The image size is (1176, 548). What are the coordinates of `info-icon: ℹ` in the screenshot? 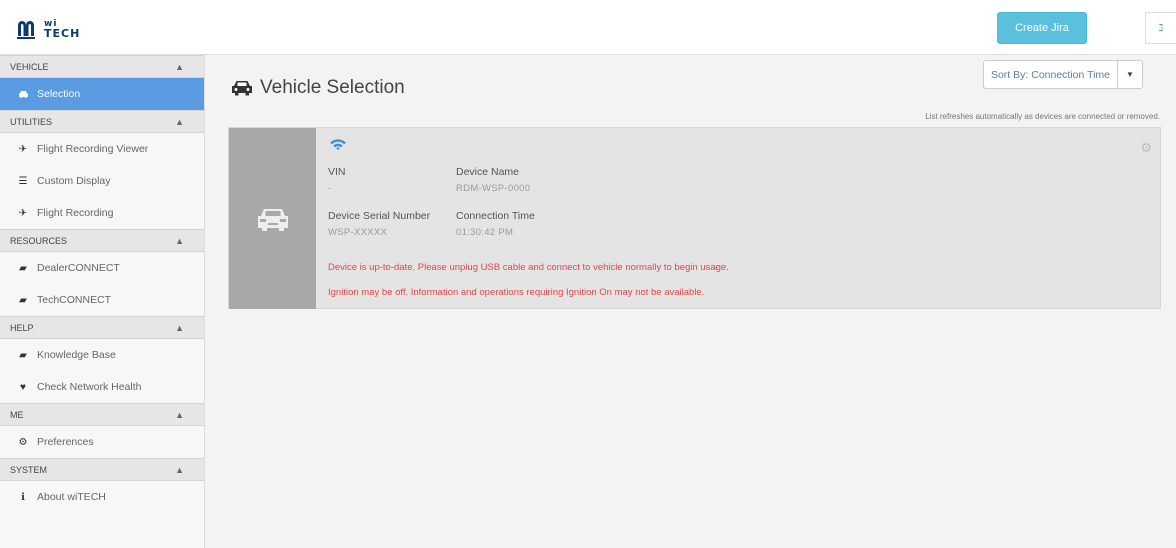 It's located at (23, 497).